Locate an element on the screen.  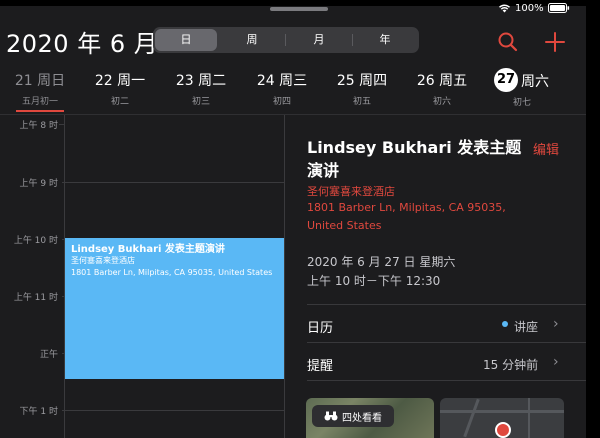
add-event-button is located at coordinates (555, 42).